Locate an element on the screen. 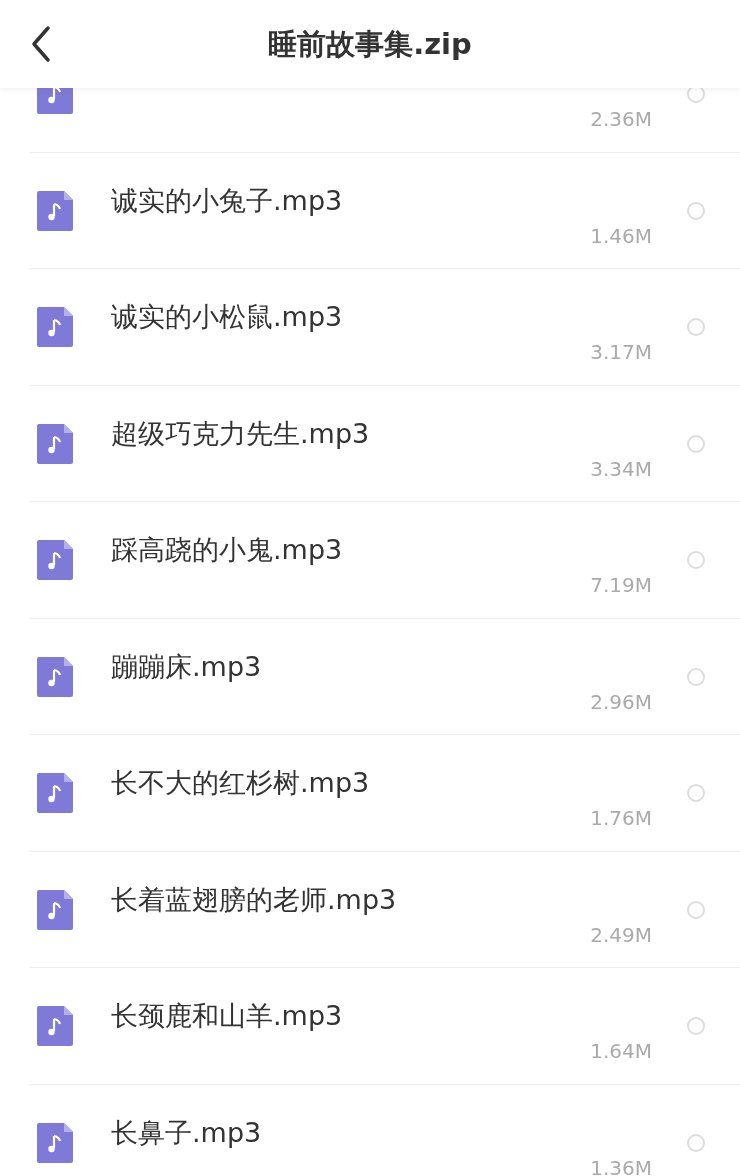 This screenshot has height=1176, width=740. file-size: 7.19M is located at coordinates (621, 585).